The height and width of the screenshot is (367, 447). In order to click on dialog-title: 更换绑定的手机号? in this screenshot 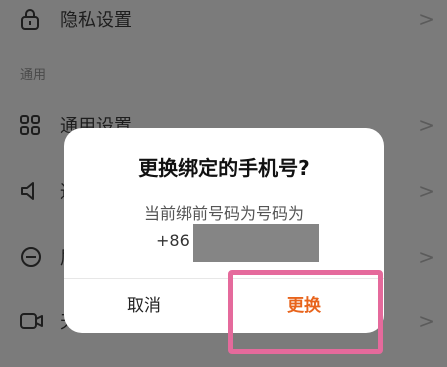, I will do `click(224, 168)`.